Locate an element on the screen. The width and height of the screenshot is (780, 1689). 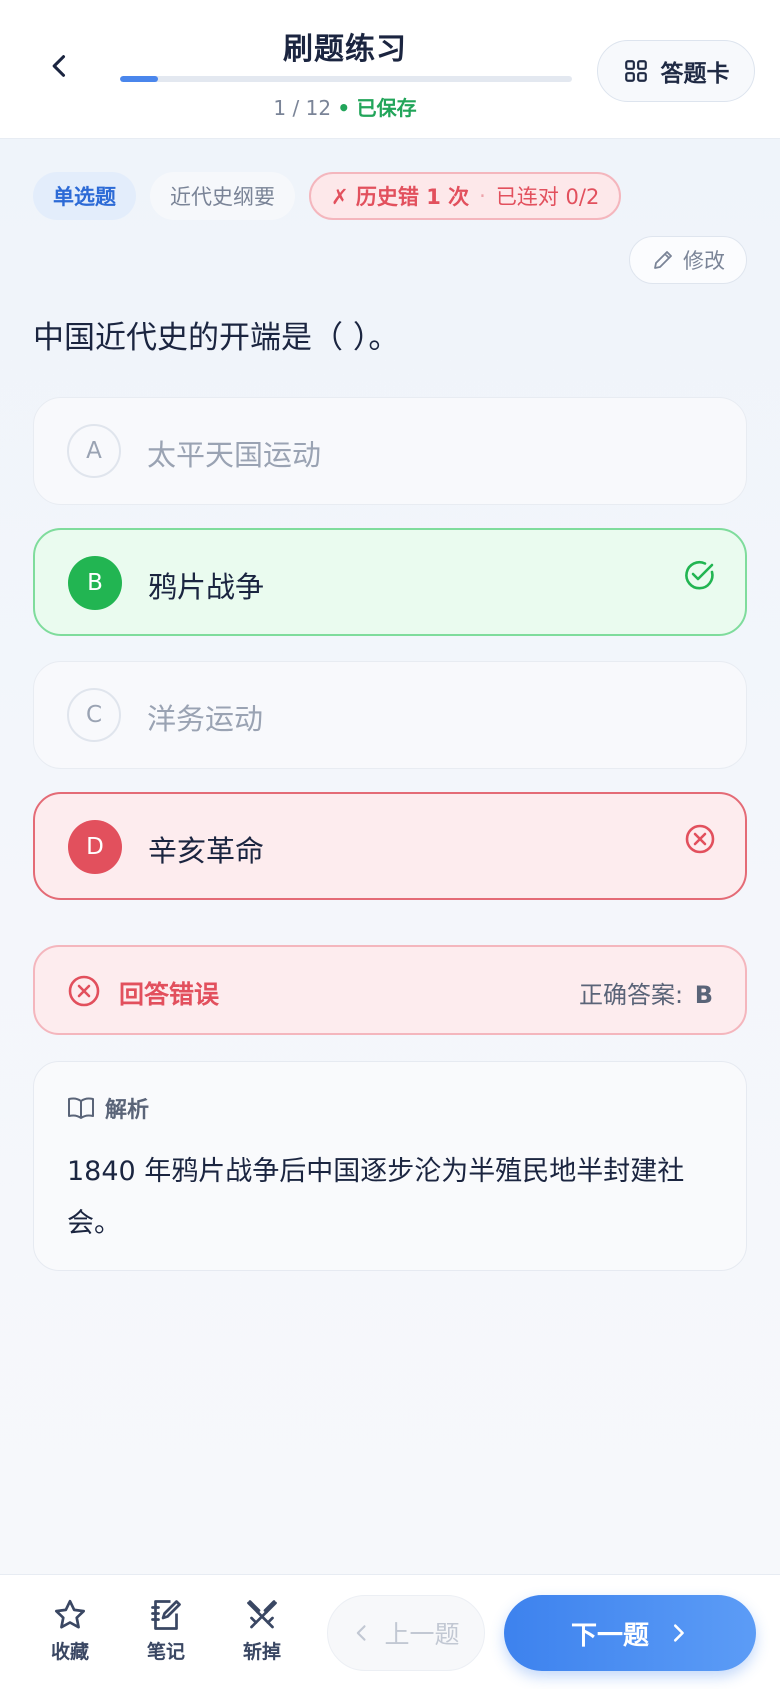
subject-tag: 近代史纲要 is located at coordinates (222, 196).